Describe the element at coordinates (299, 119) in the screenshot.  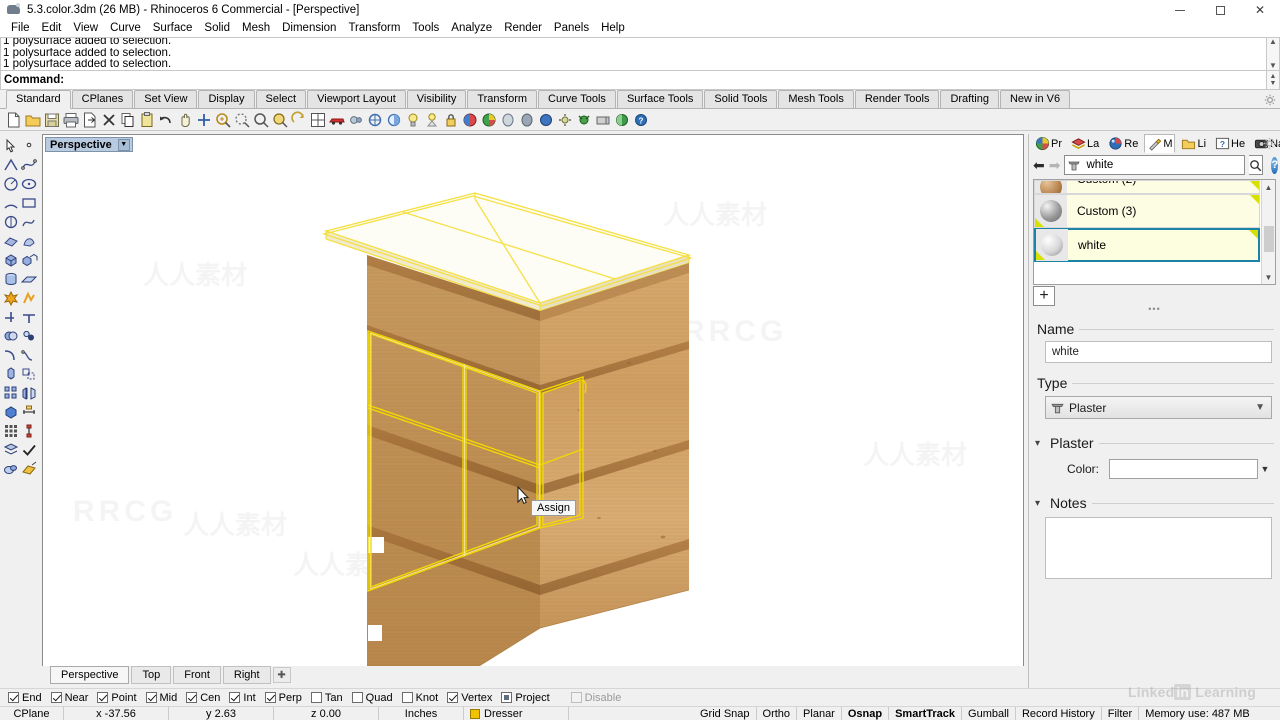
I see `rotate-view-icon` at that location.